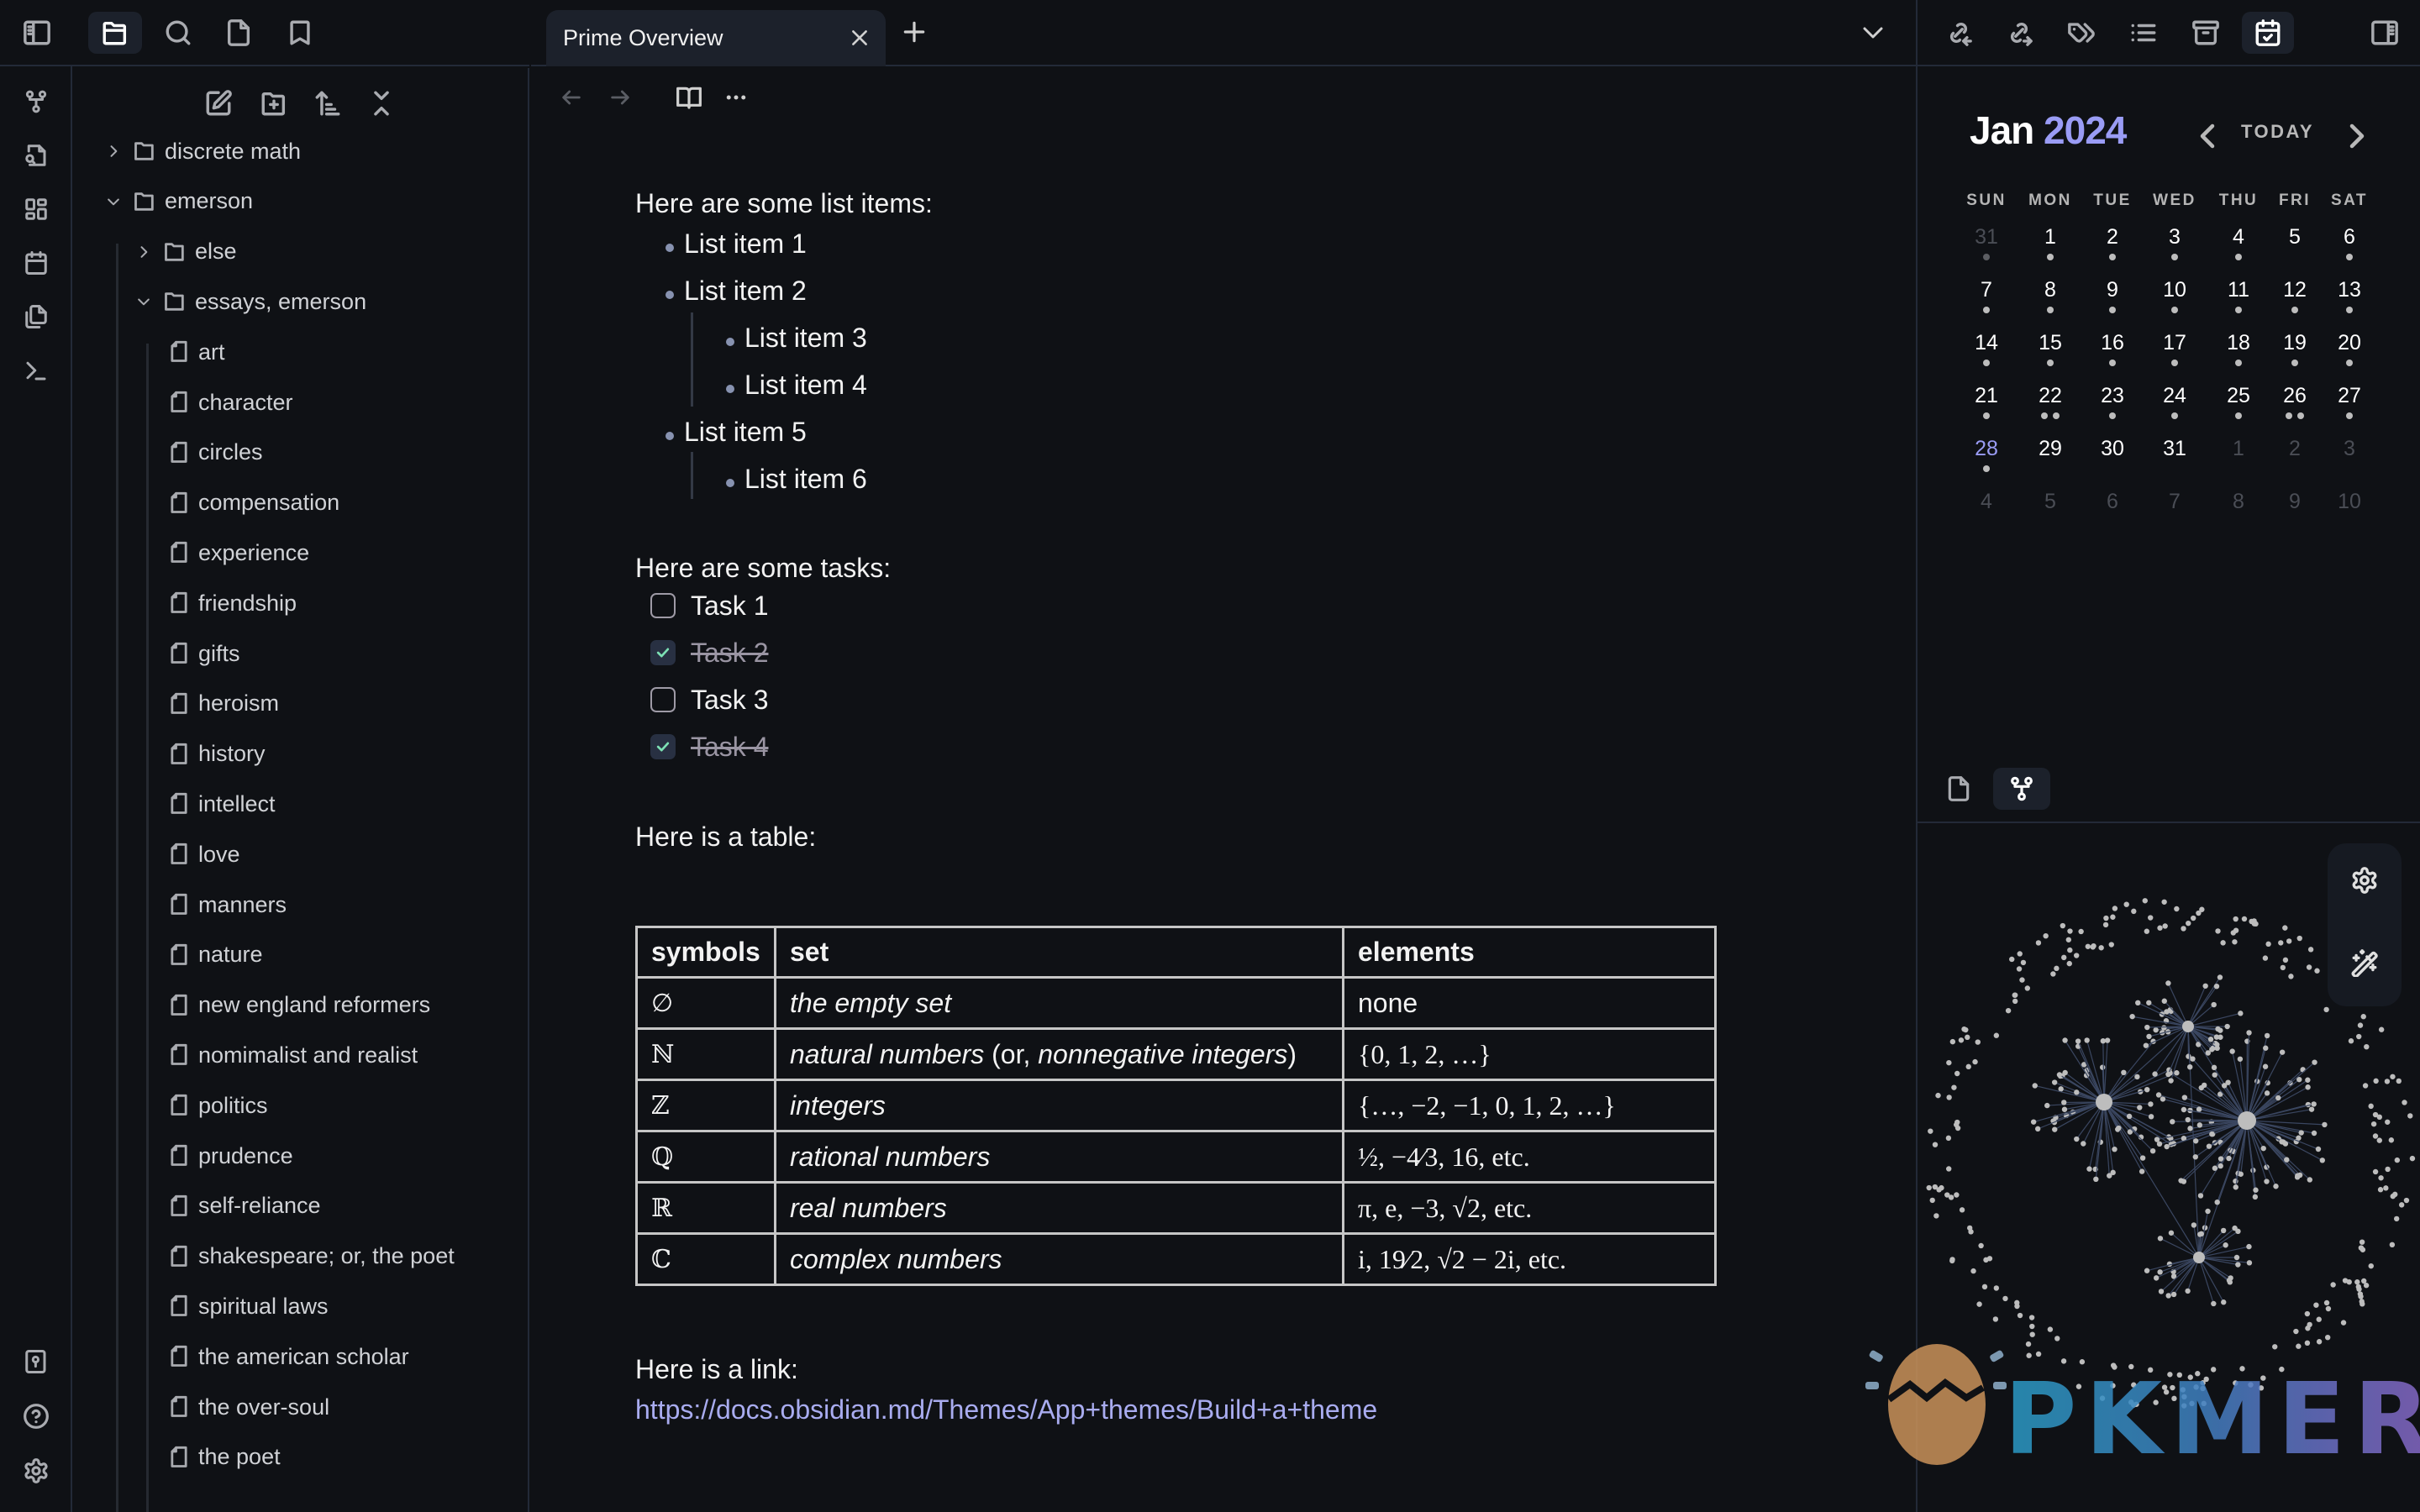 The image size is (2420, 1512). What do you see at coordinates (227, 402) in the screenshot?
I see `tree-file: character` at bounding box center [227, 402].